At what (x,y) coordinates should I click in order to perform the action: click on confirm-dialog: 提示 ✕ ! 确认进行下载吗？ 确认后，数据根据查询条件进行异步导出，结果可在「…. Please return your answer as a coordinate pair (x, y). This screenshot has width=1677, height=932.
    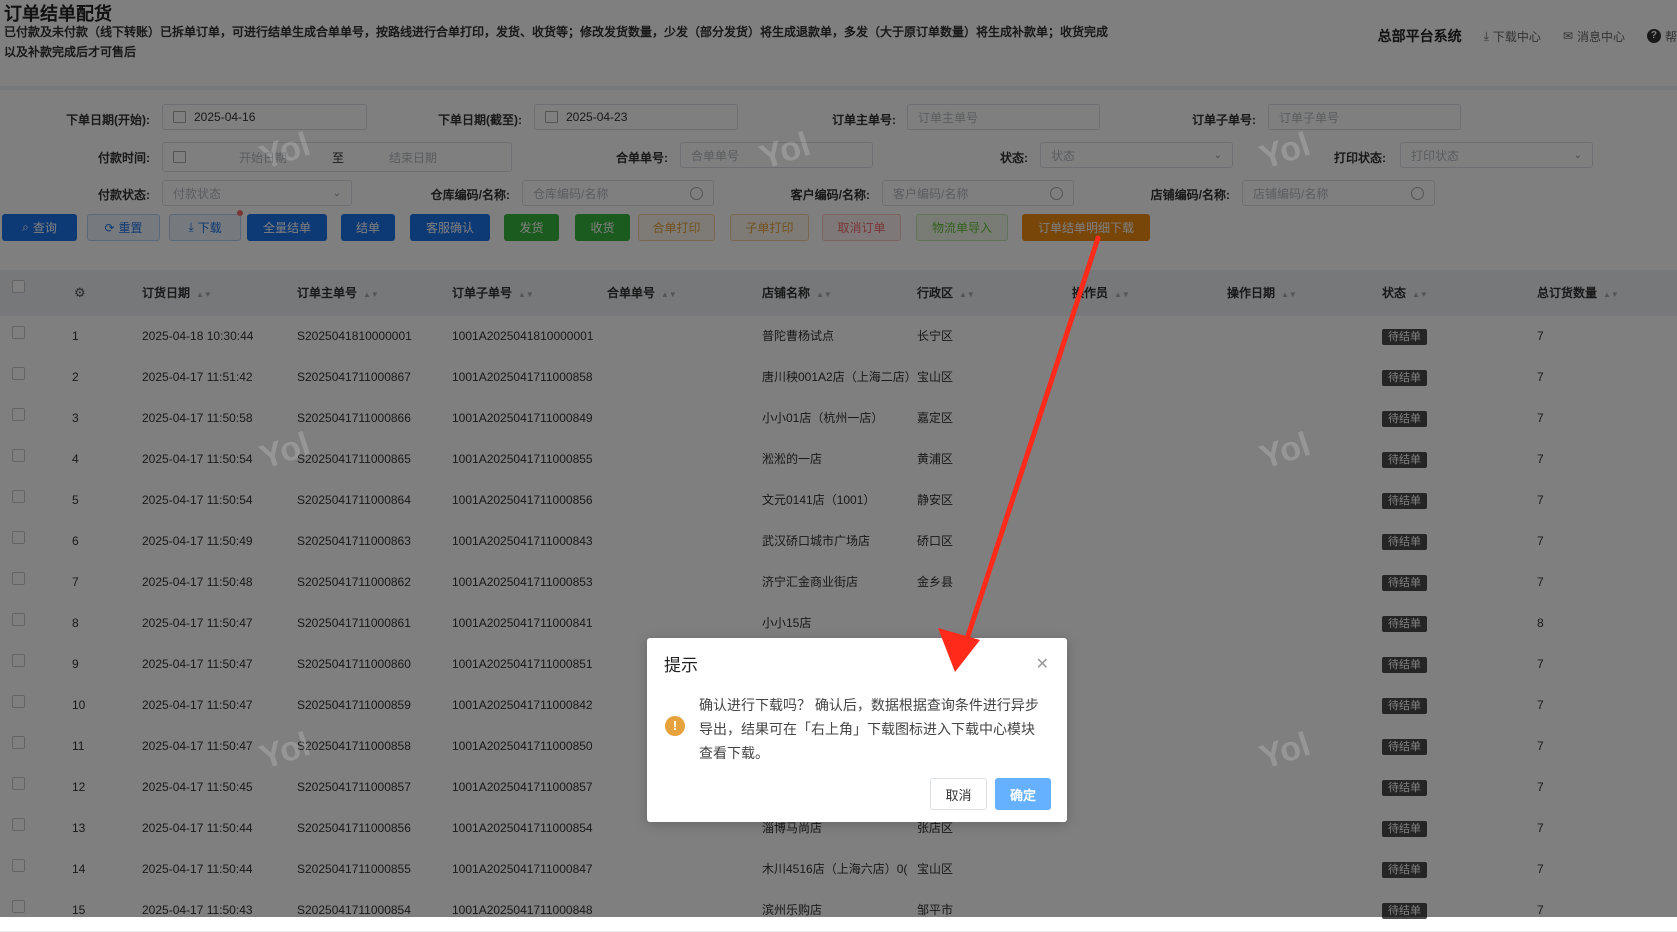
    Looking at the image, I should click on (857, 730).